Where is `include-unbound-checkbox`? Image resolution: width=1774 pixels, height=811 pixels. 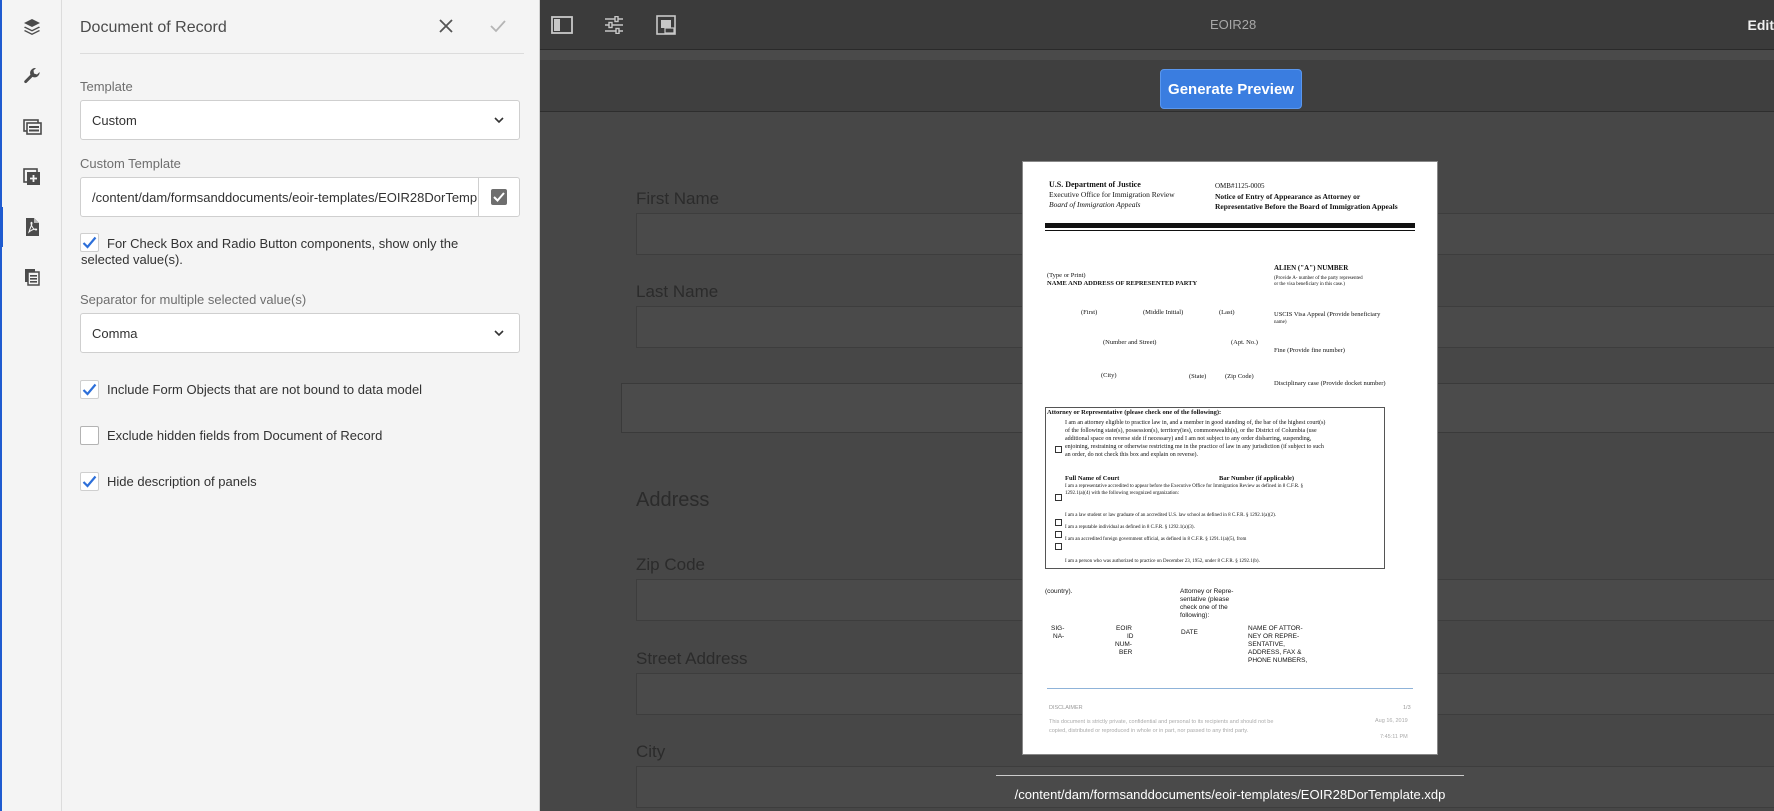
include-unbound-checkbox is located at coordinates (89, 389).